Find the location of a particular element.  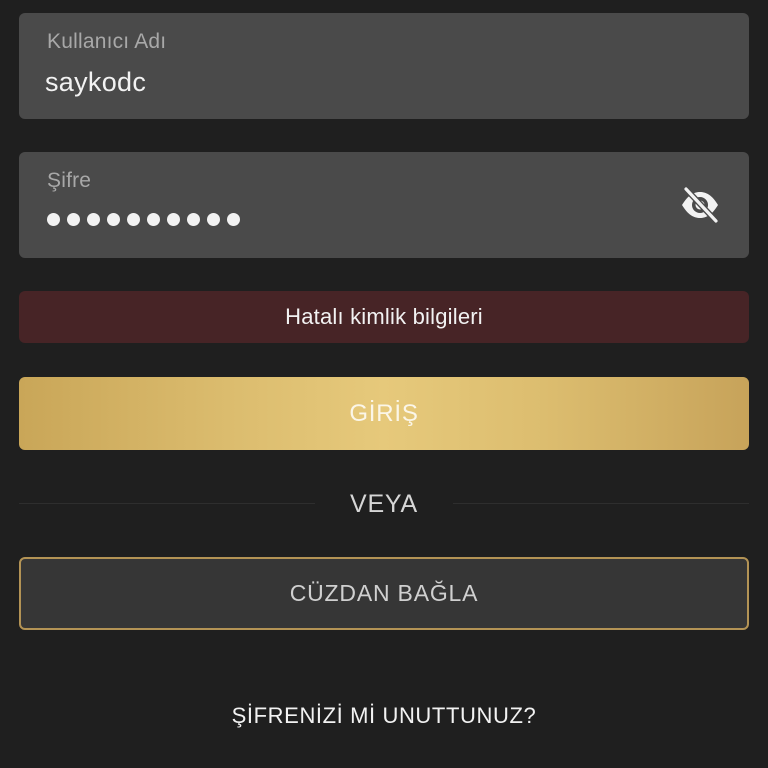

password-label: Şifre is located at coordinates (69, 180).